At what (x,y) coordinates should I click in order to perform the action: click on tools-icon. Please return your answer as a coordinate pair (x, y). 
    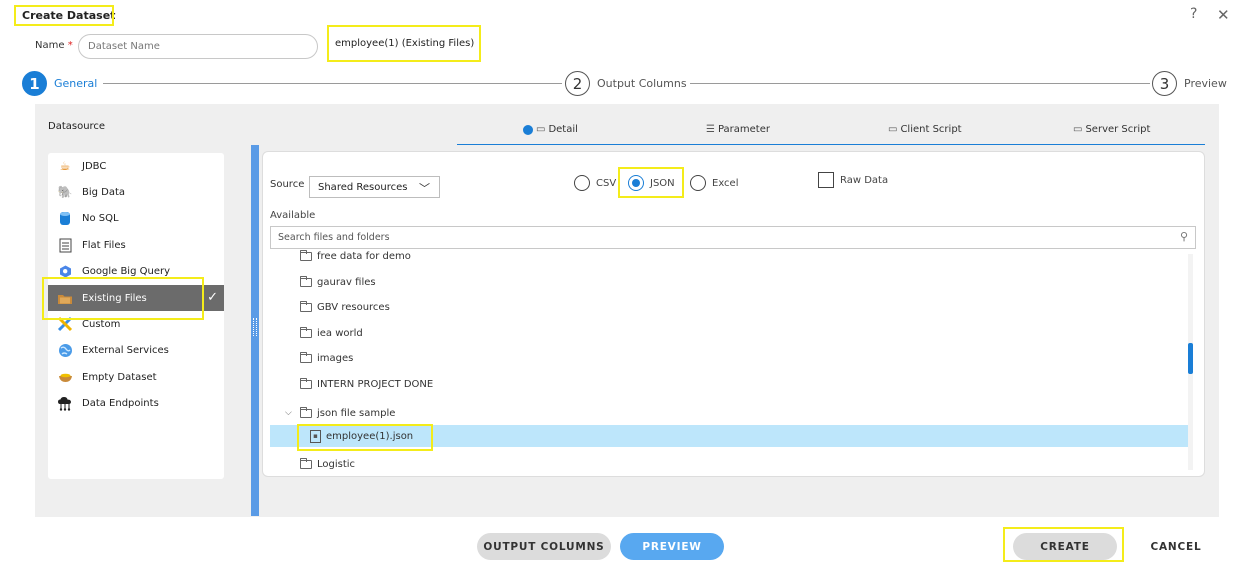
    Looking at the image, I should click on (65, 324).